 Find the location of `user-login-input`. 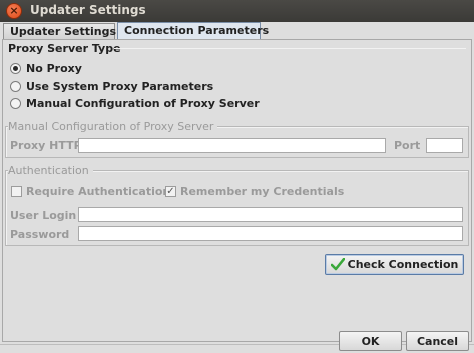

user-login-input is located at coordinates (270, 214).